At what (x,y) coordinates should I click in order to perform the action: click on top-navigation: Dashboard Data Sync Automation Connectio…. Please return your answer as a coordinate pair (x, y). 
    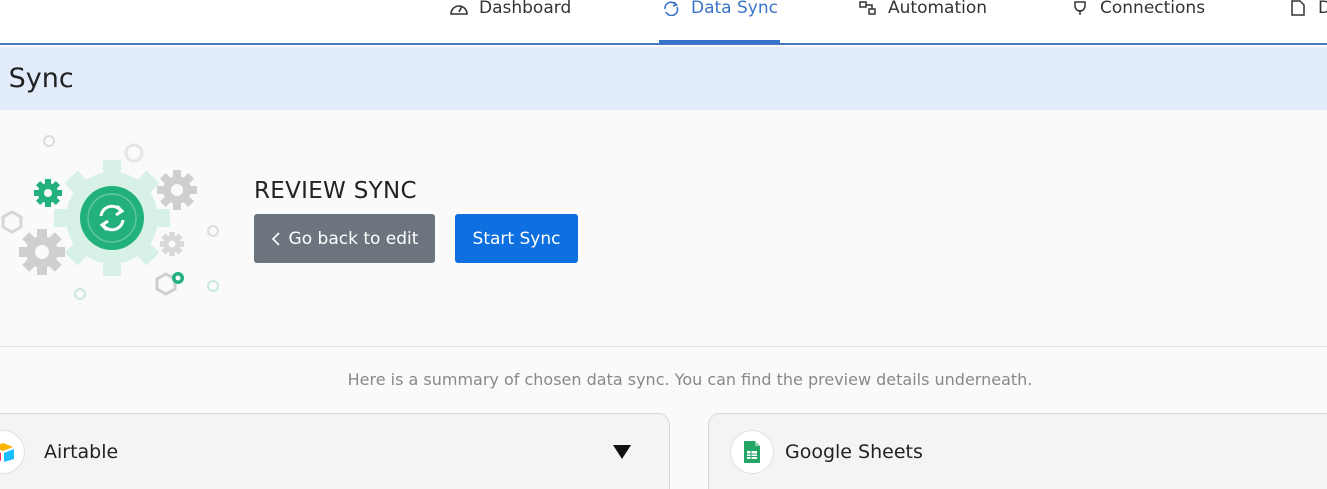
    Looking at the image, I should click on (663, 22).